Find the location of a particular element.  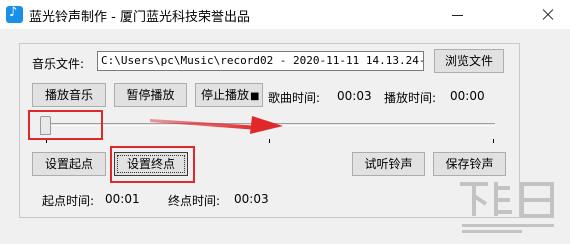

set-start-button: 设置起点 is located at coordinates (69, 164).